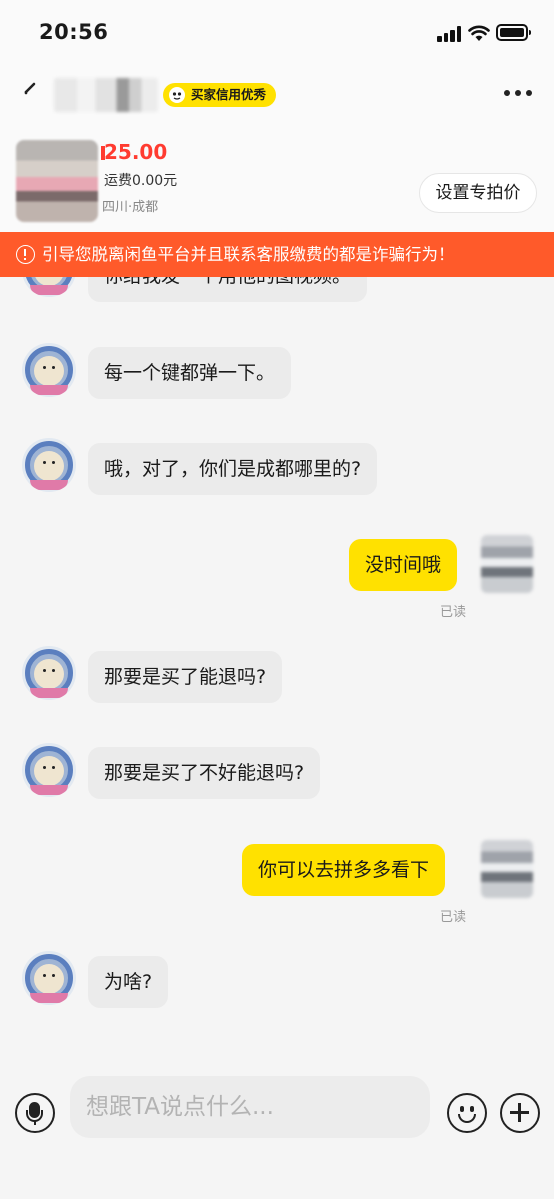  What do you see at coordinates (250, 1107) in the screenshot?
I see `message-input` at bounding box center [250, 1107].